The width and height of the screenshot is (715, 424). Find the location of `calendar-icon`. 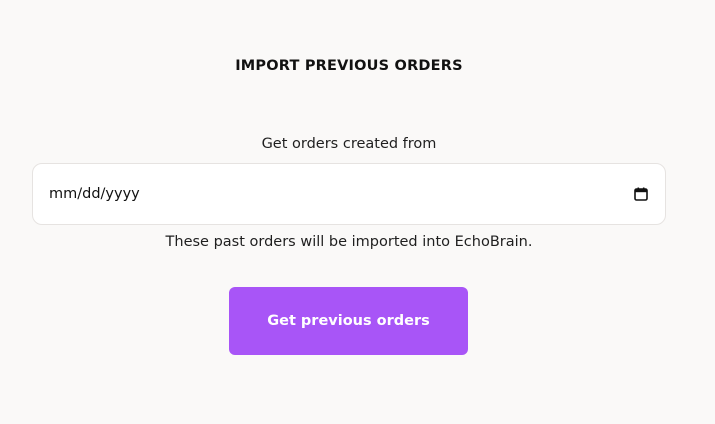

calendar-icon is located at coordinates (641, 194).